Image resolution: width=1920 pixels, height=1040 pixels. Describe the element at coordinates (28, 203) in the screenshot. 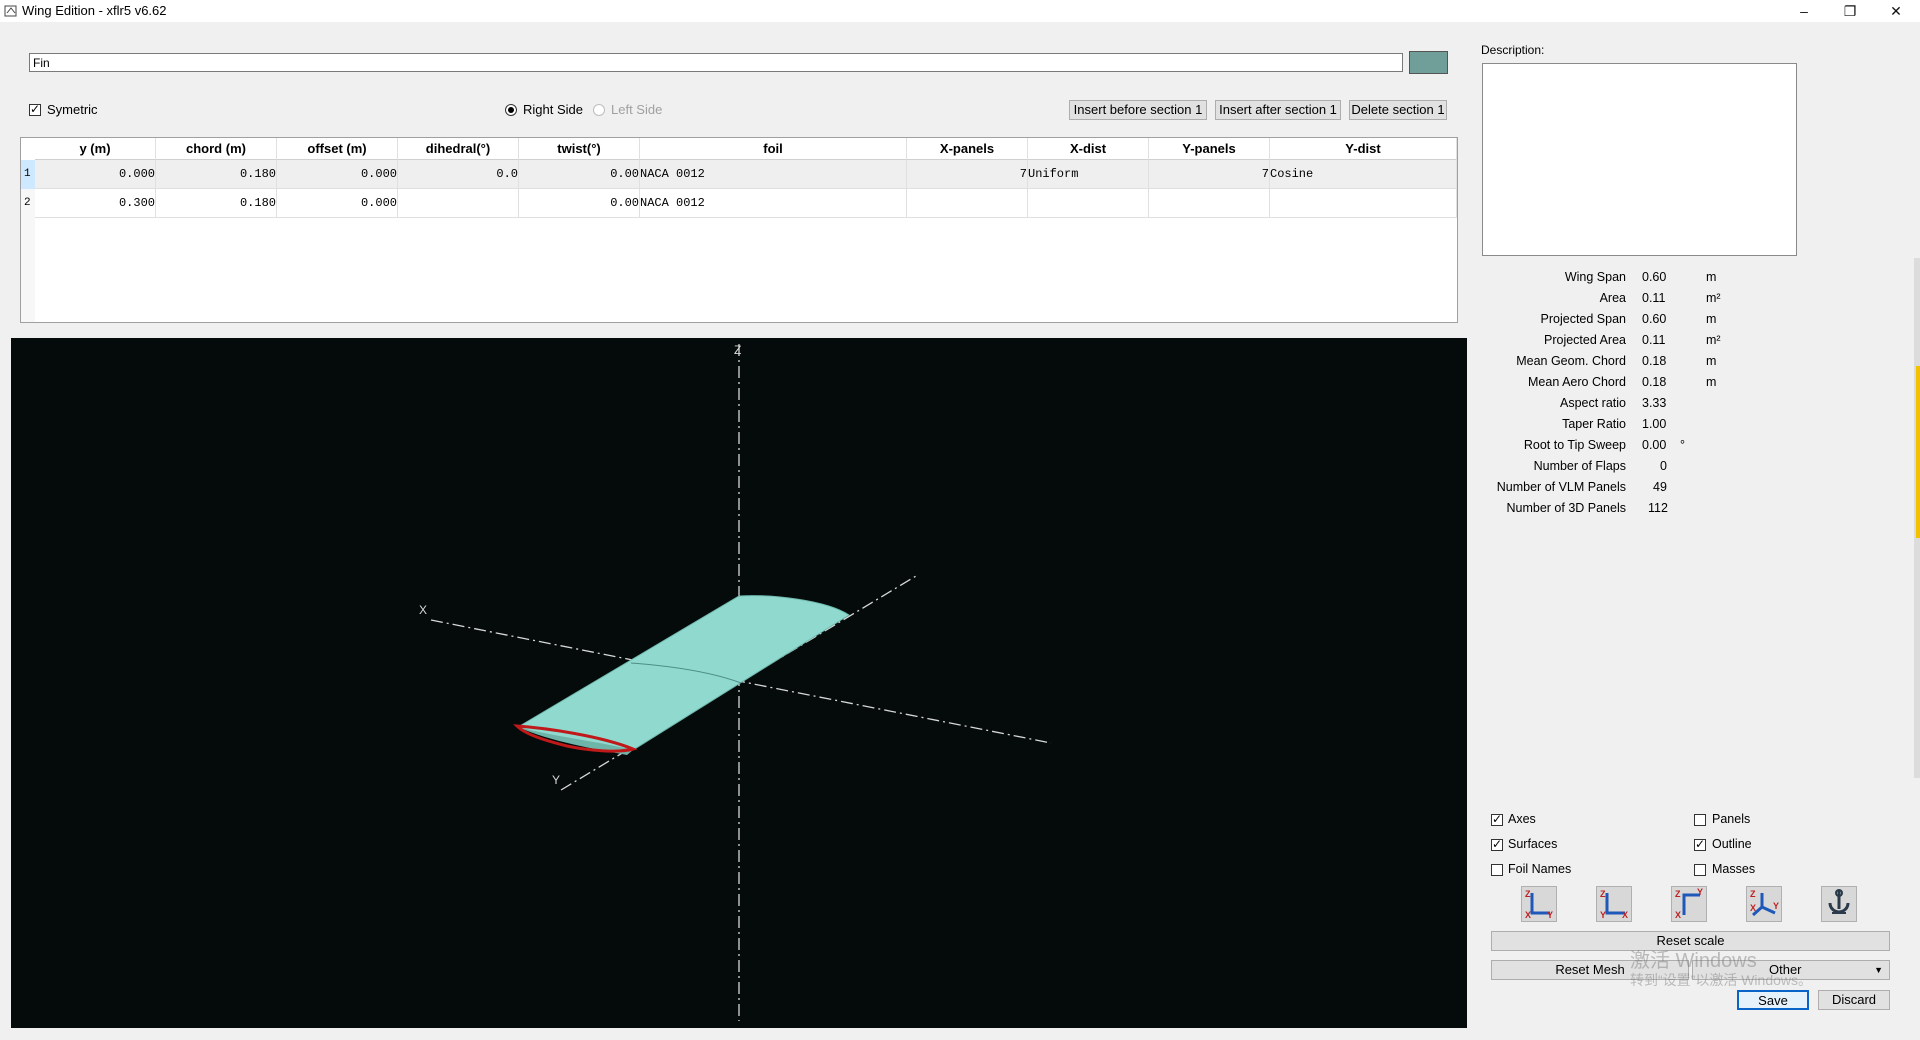

I see `row-header-2: 2` at that location.